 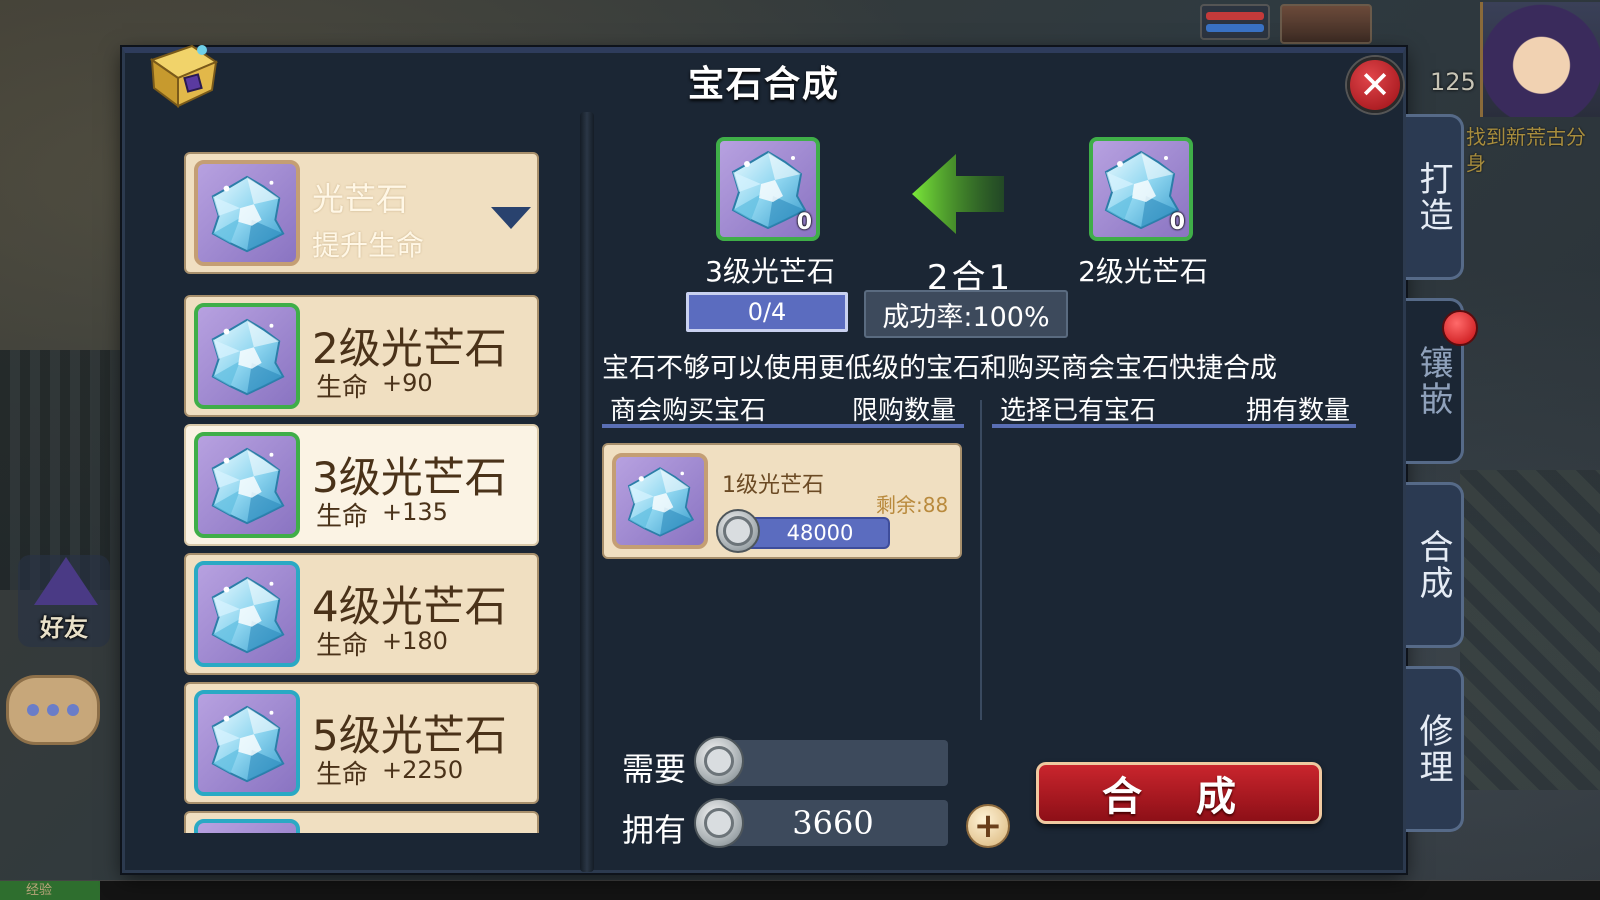 What do you see at coordinates (1530, 630) in the screenshot?
I see `scene-building-right` at bounding box center [1530, 630].